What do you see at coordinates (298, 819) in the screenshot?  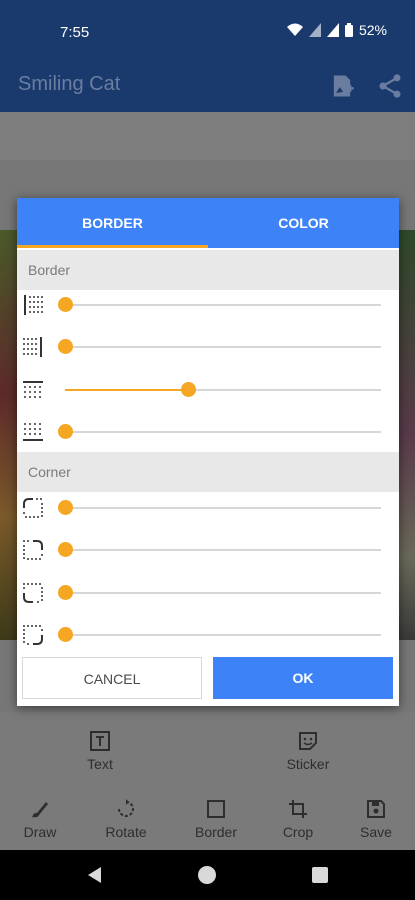 I see `crop-tool: Crop` at bounding box center [298, 819].